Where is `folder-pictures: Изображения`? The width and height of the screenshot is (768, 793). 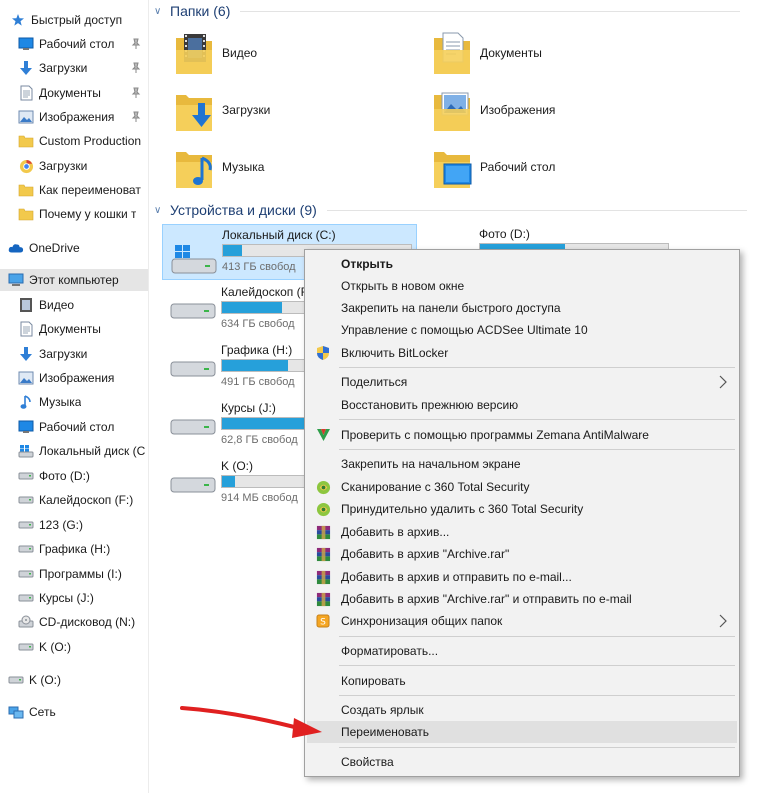
folder-pictures: Изображения is located at coordinates (542, 110).